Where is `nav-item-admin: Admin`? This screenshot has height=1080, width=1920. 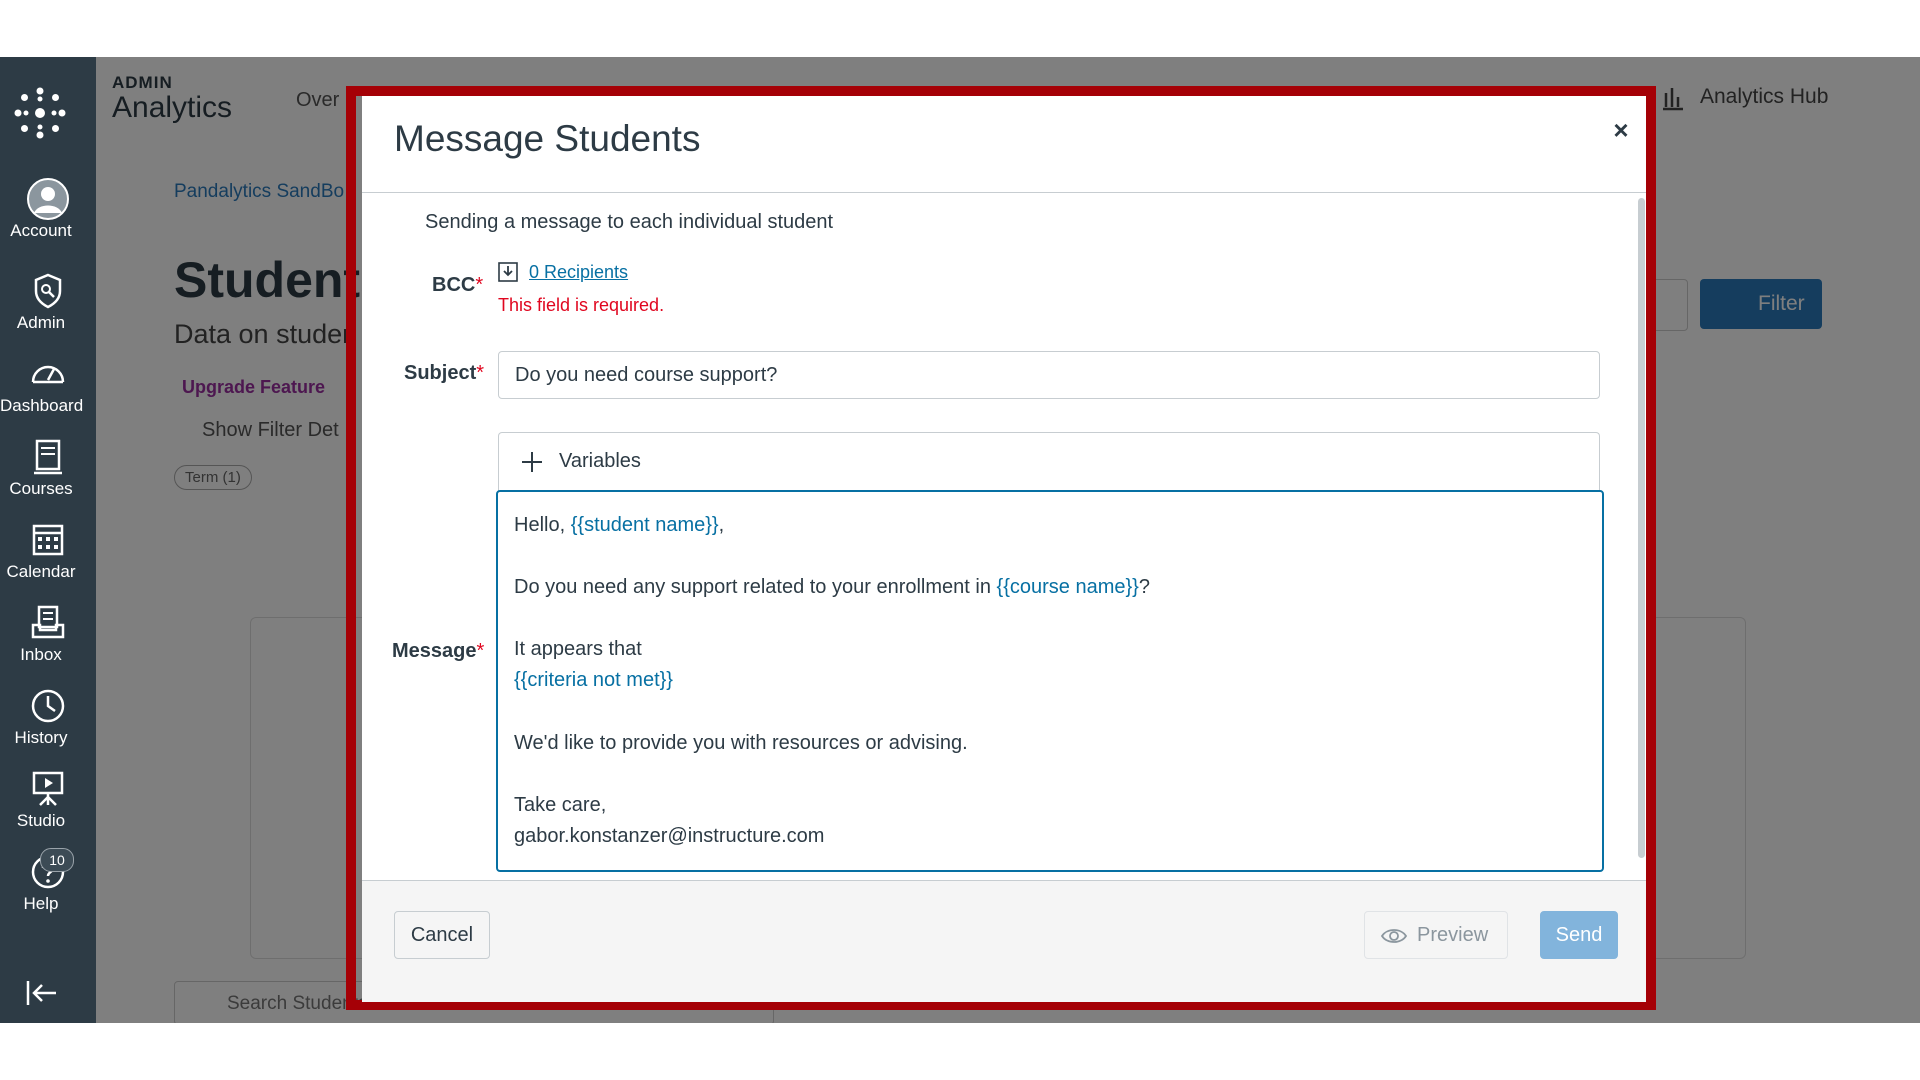
nav-item-admin: Admin is located at coordinates (48, 309).